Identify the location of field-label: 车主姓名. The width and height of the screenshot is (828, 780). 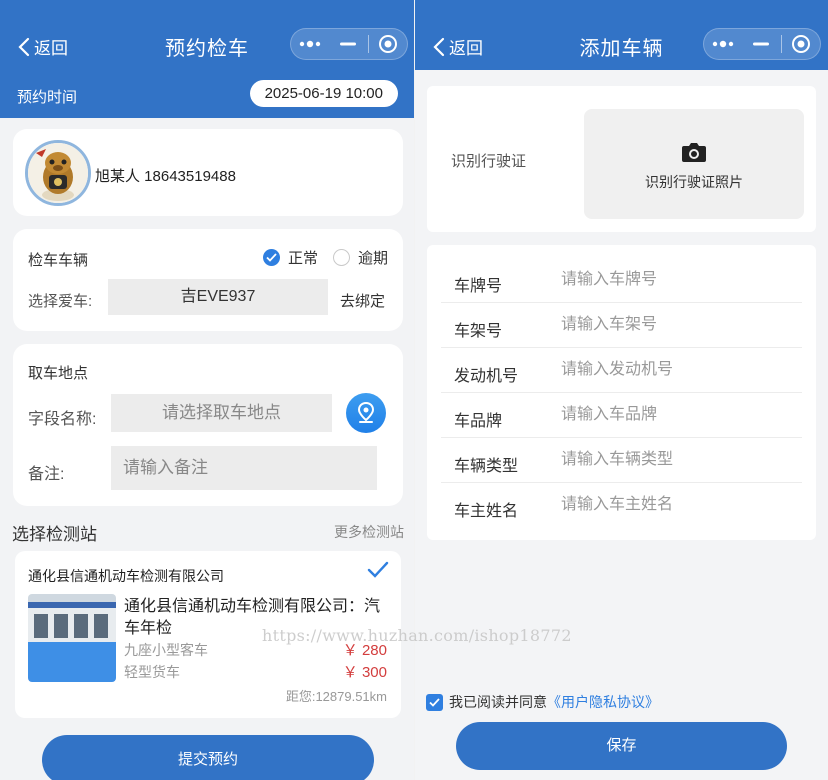
(486, 511).